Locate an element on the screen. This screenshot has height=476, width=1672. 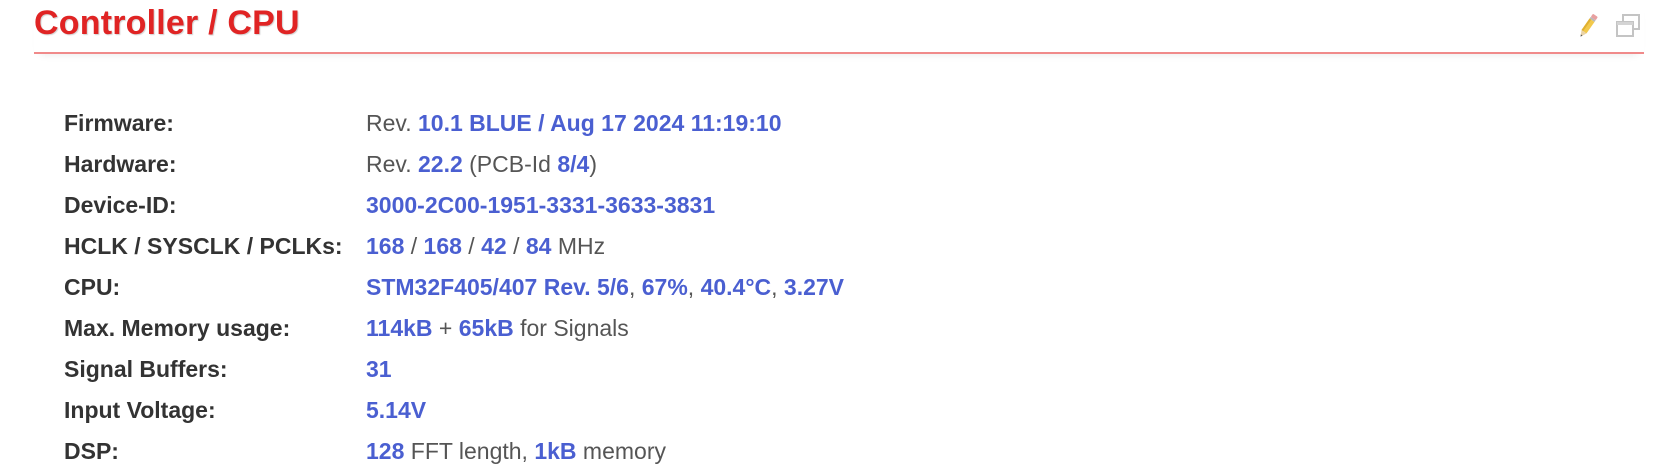
device-id-value: 3000-2C00-1951-3331-3633-3831 is located at coordinates (540, 205).